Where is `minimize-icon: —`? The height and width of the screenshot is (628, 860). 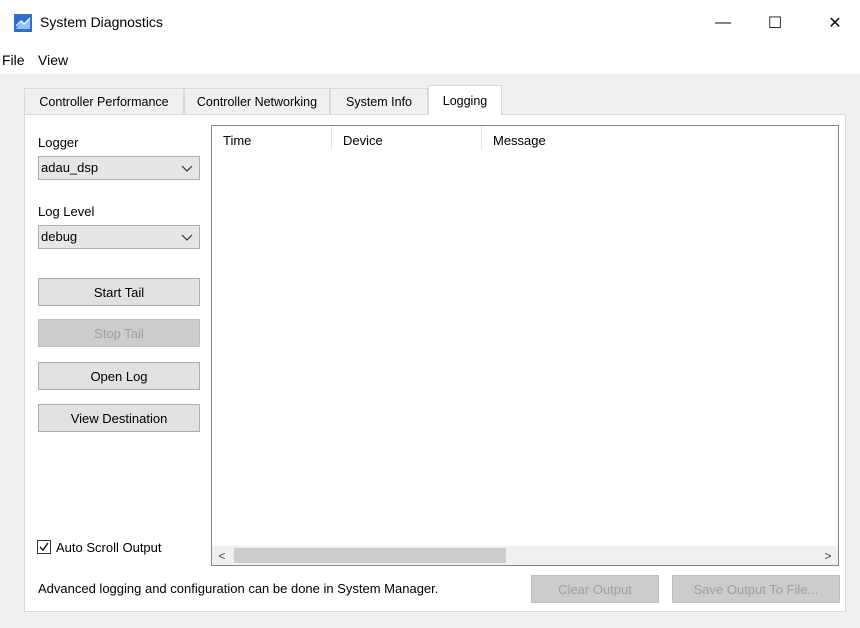 minimize-icon: — is located at coordinates (723, 22).